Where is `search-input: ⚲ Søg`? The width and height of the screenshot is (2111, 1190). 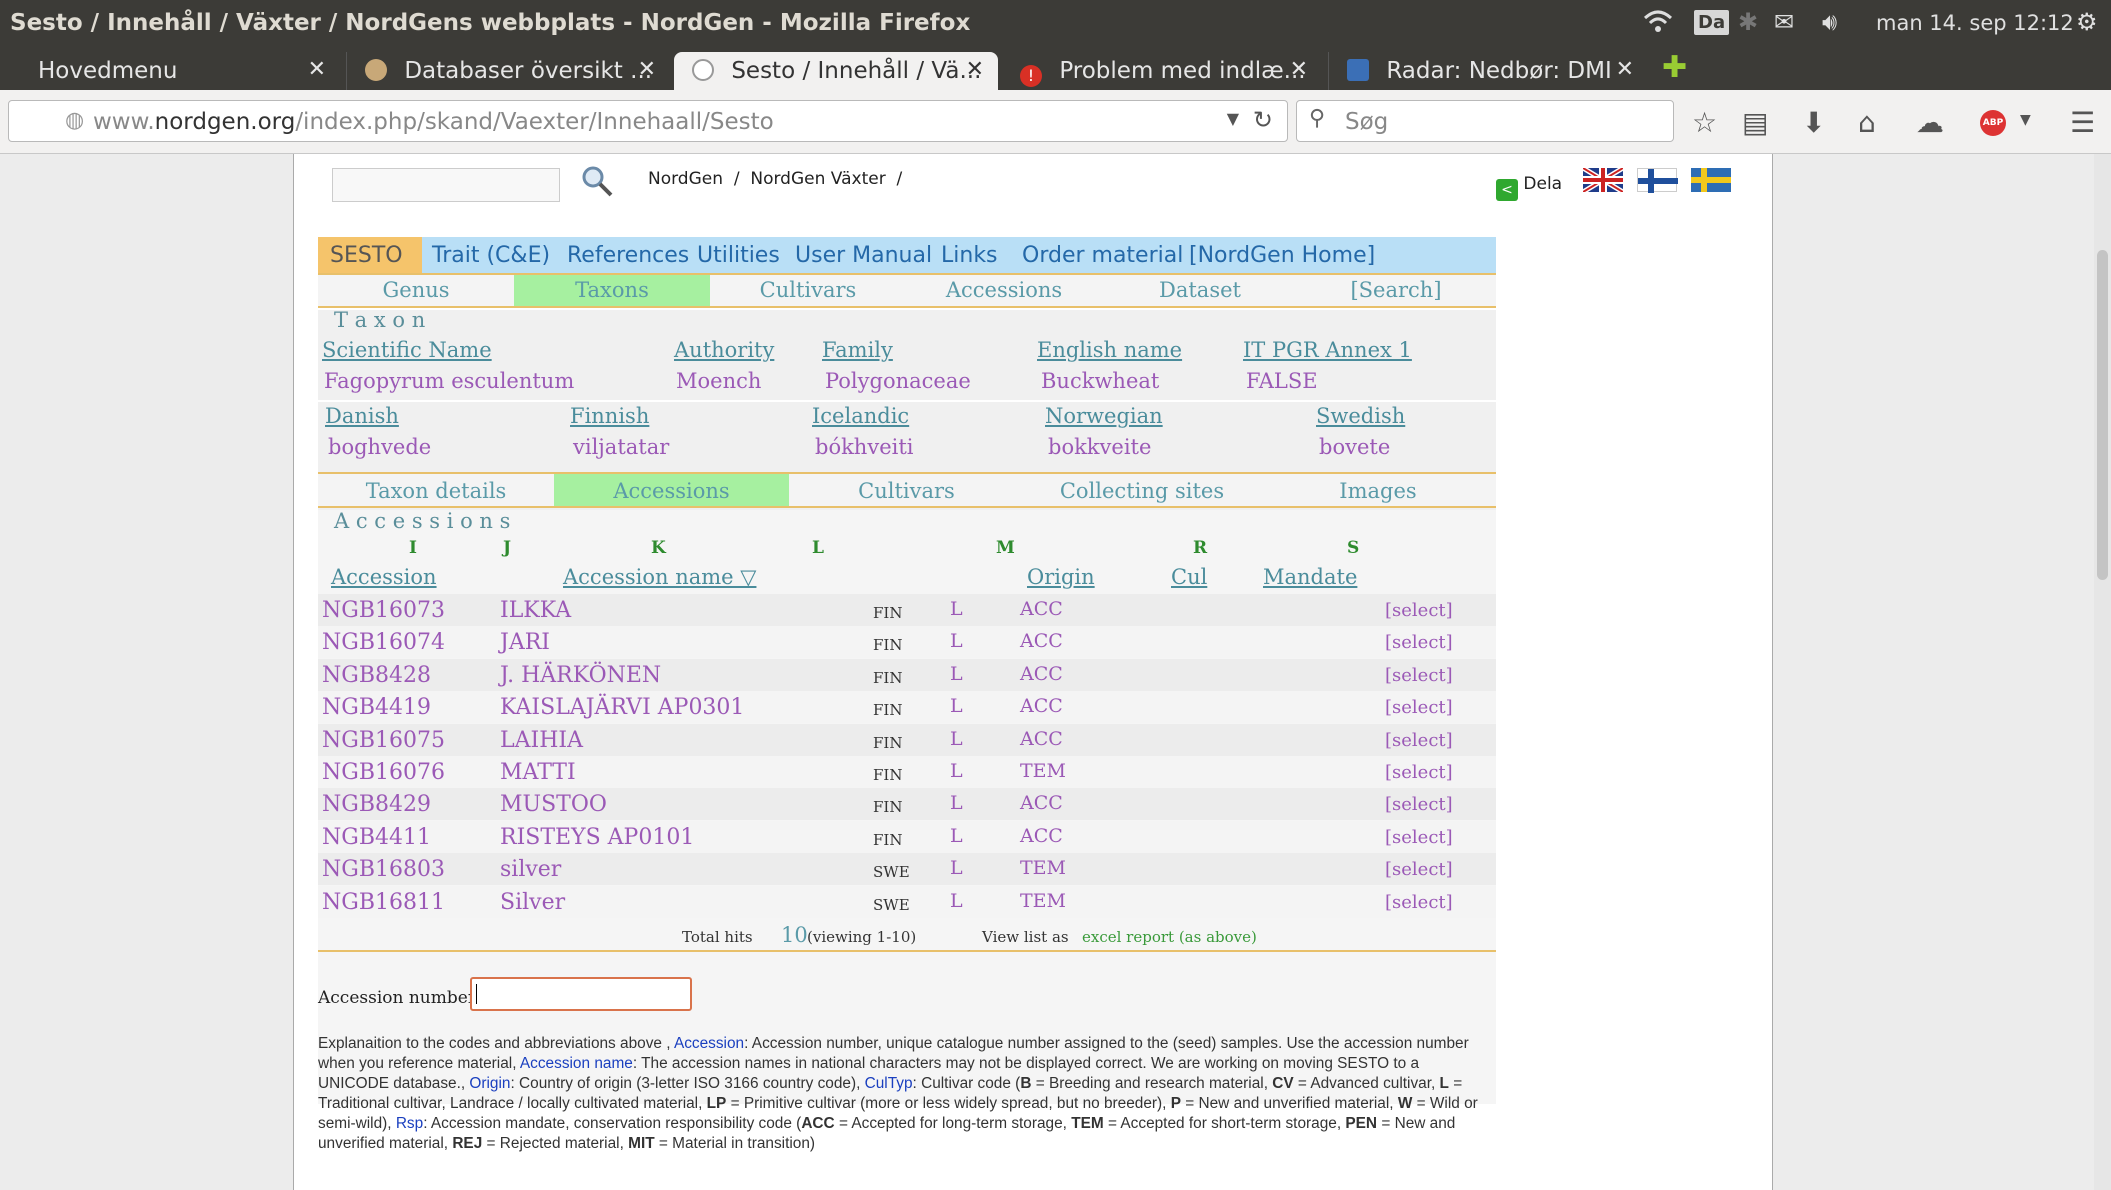
search-input: ⚲ Søg is located at coordinates (1485, 121).